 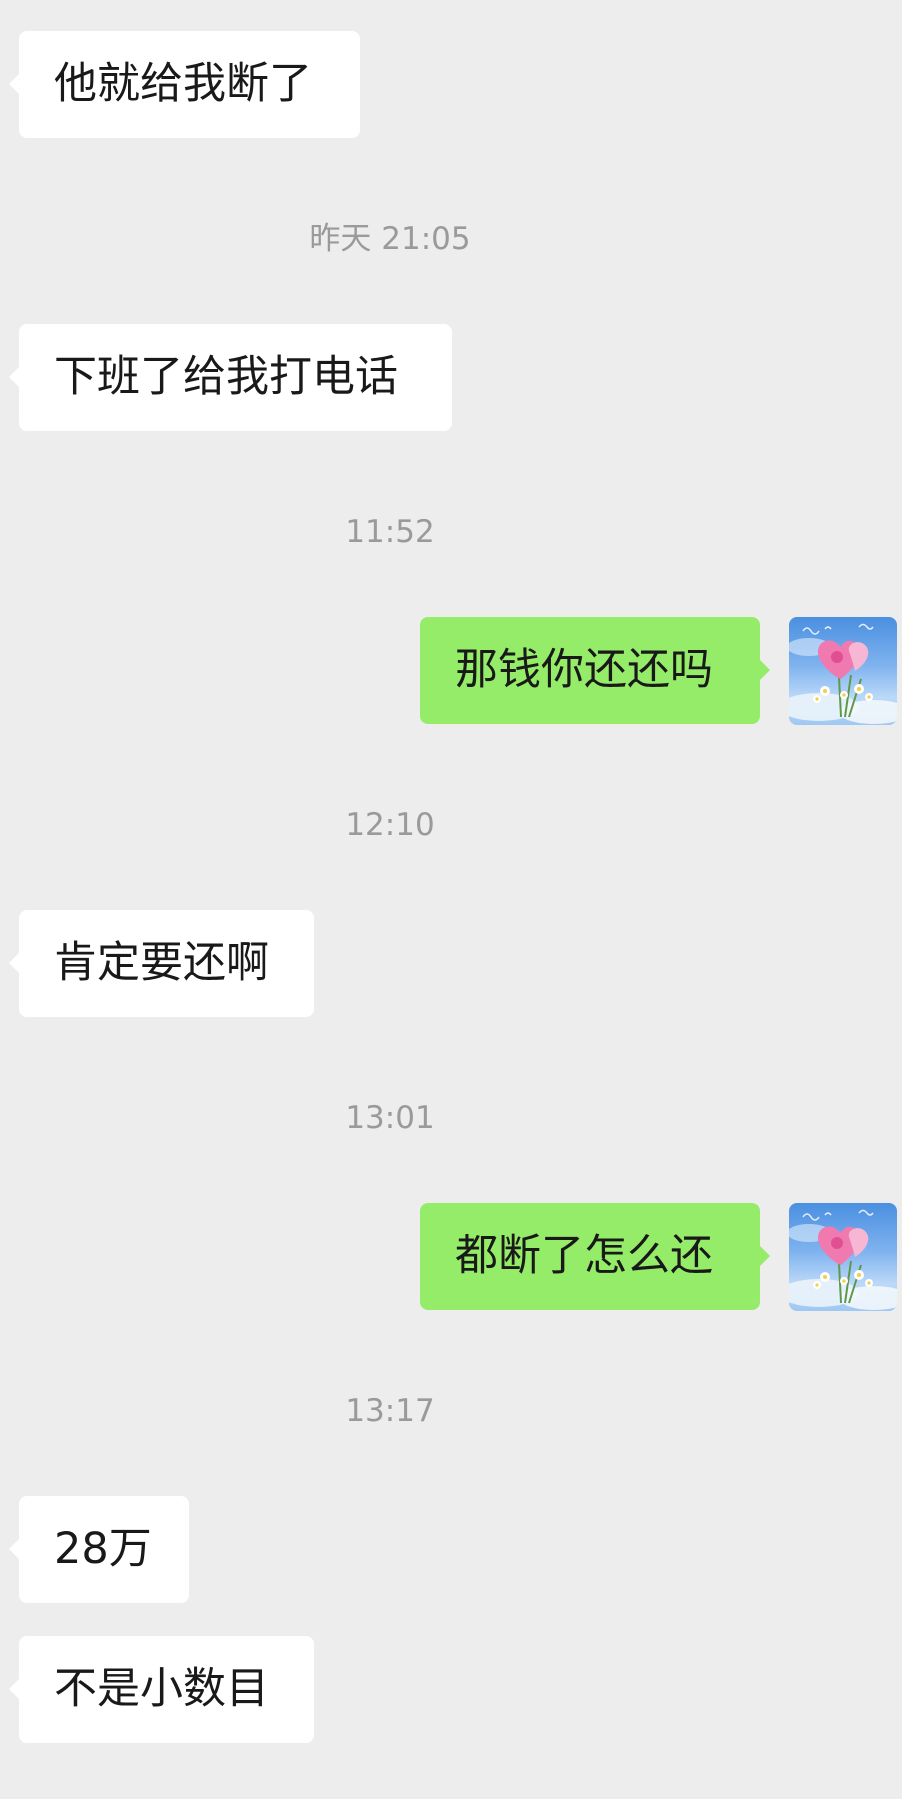 I want to click on timestamp: 13:17, so click(x=390, y=1411).